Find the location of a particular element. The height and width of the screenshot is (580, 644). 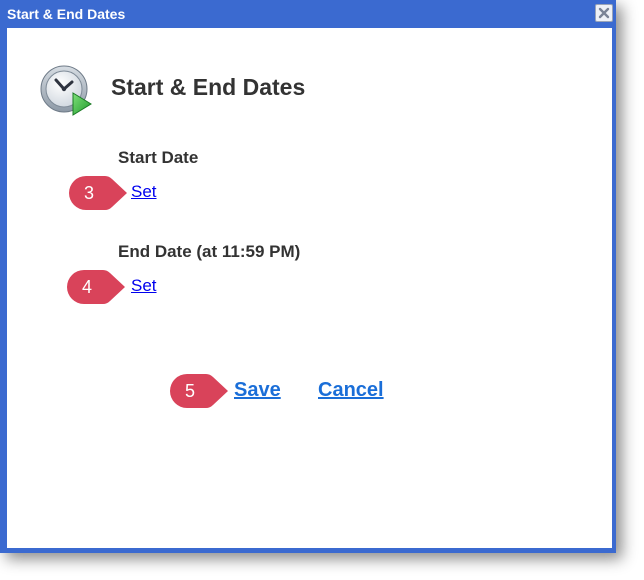

dialog-title: Start & End Dates is located at coordinates (66, 14).